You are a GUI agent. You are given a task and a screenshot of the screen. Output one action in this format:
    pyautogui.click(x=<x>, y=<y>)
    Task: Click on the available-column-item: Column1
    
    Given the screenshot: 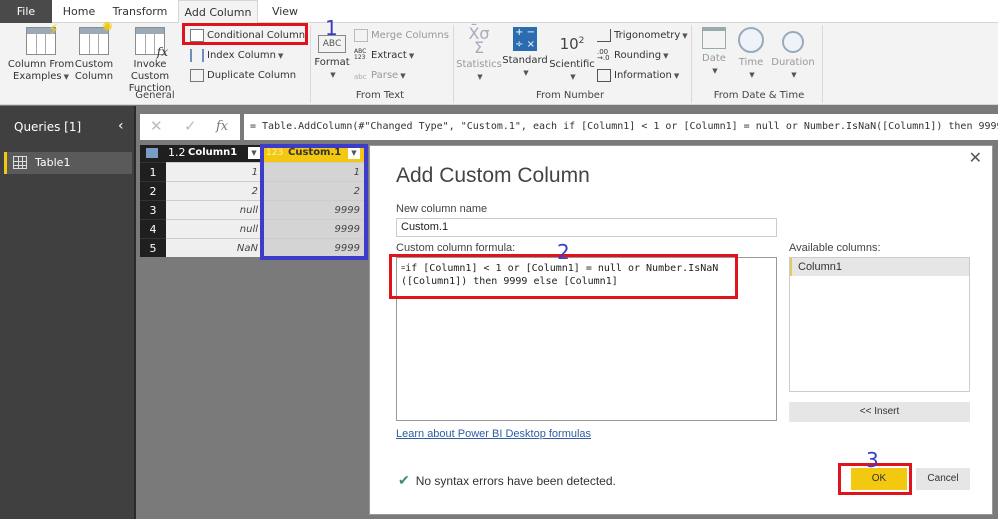 What is the action you would take?
    pyautogui.click(x=879, y=267)
    